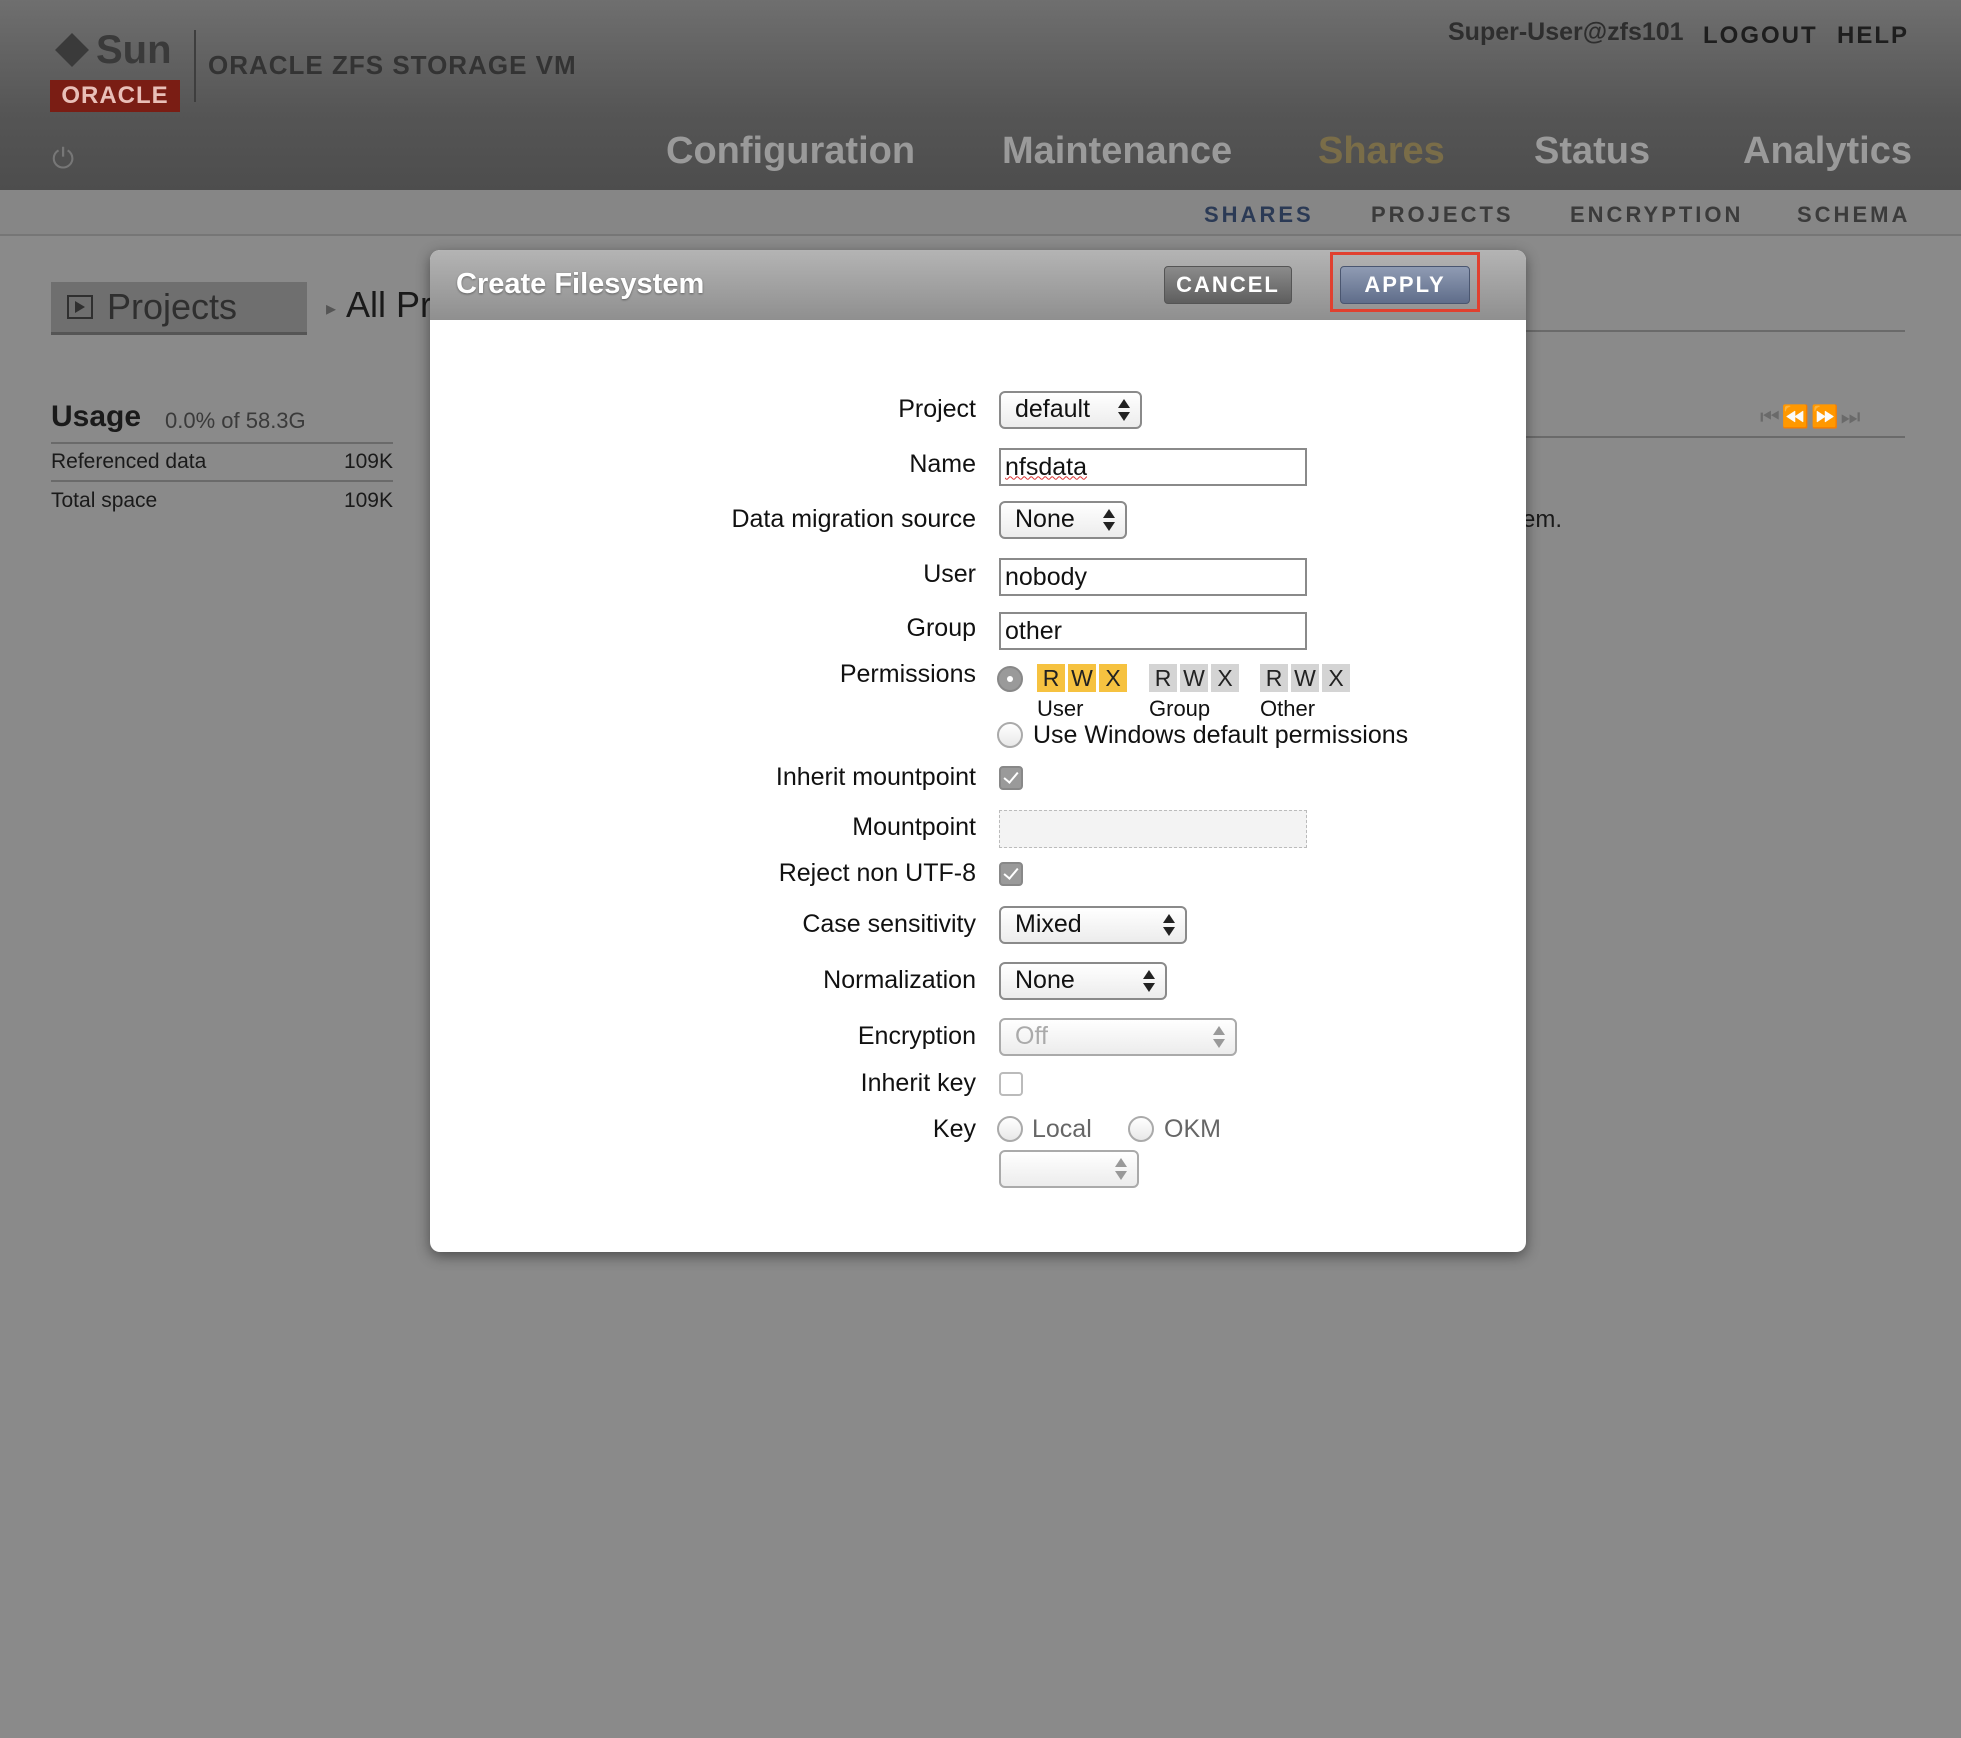  Describe the element at coordinates (941, 628) in the screenshot. I see `group-label: Group` at that location.